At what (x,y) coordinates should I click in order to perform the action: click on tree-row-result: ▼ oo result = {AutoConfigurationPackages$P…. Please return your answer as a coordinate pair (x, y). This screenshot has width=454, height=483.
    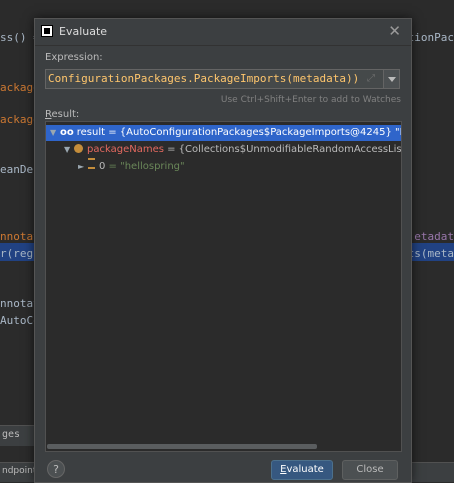
    Looking at the image, I should click on (224, 133).